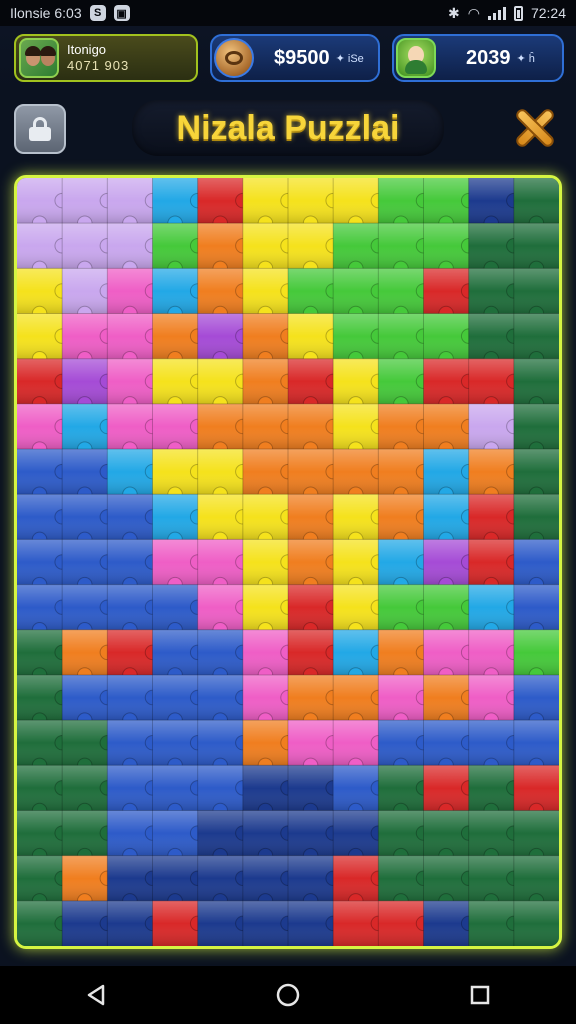  What do you see at coordinates (295, 58) in the screenshot?
I see `coin-counter: $9500 ✦ iSe` at bounding box center [295, 58].